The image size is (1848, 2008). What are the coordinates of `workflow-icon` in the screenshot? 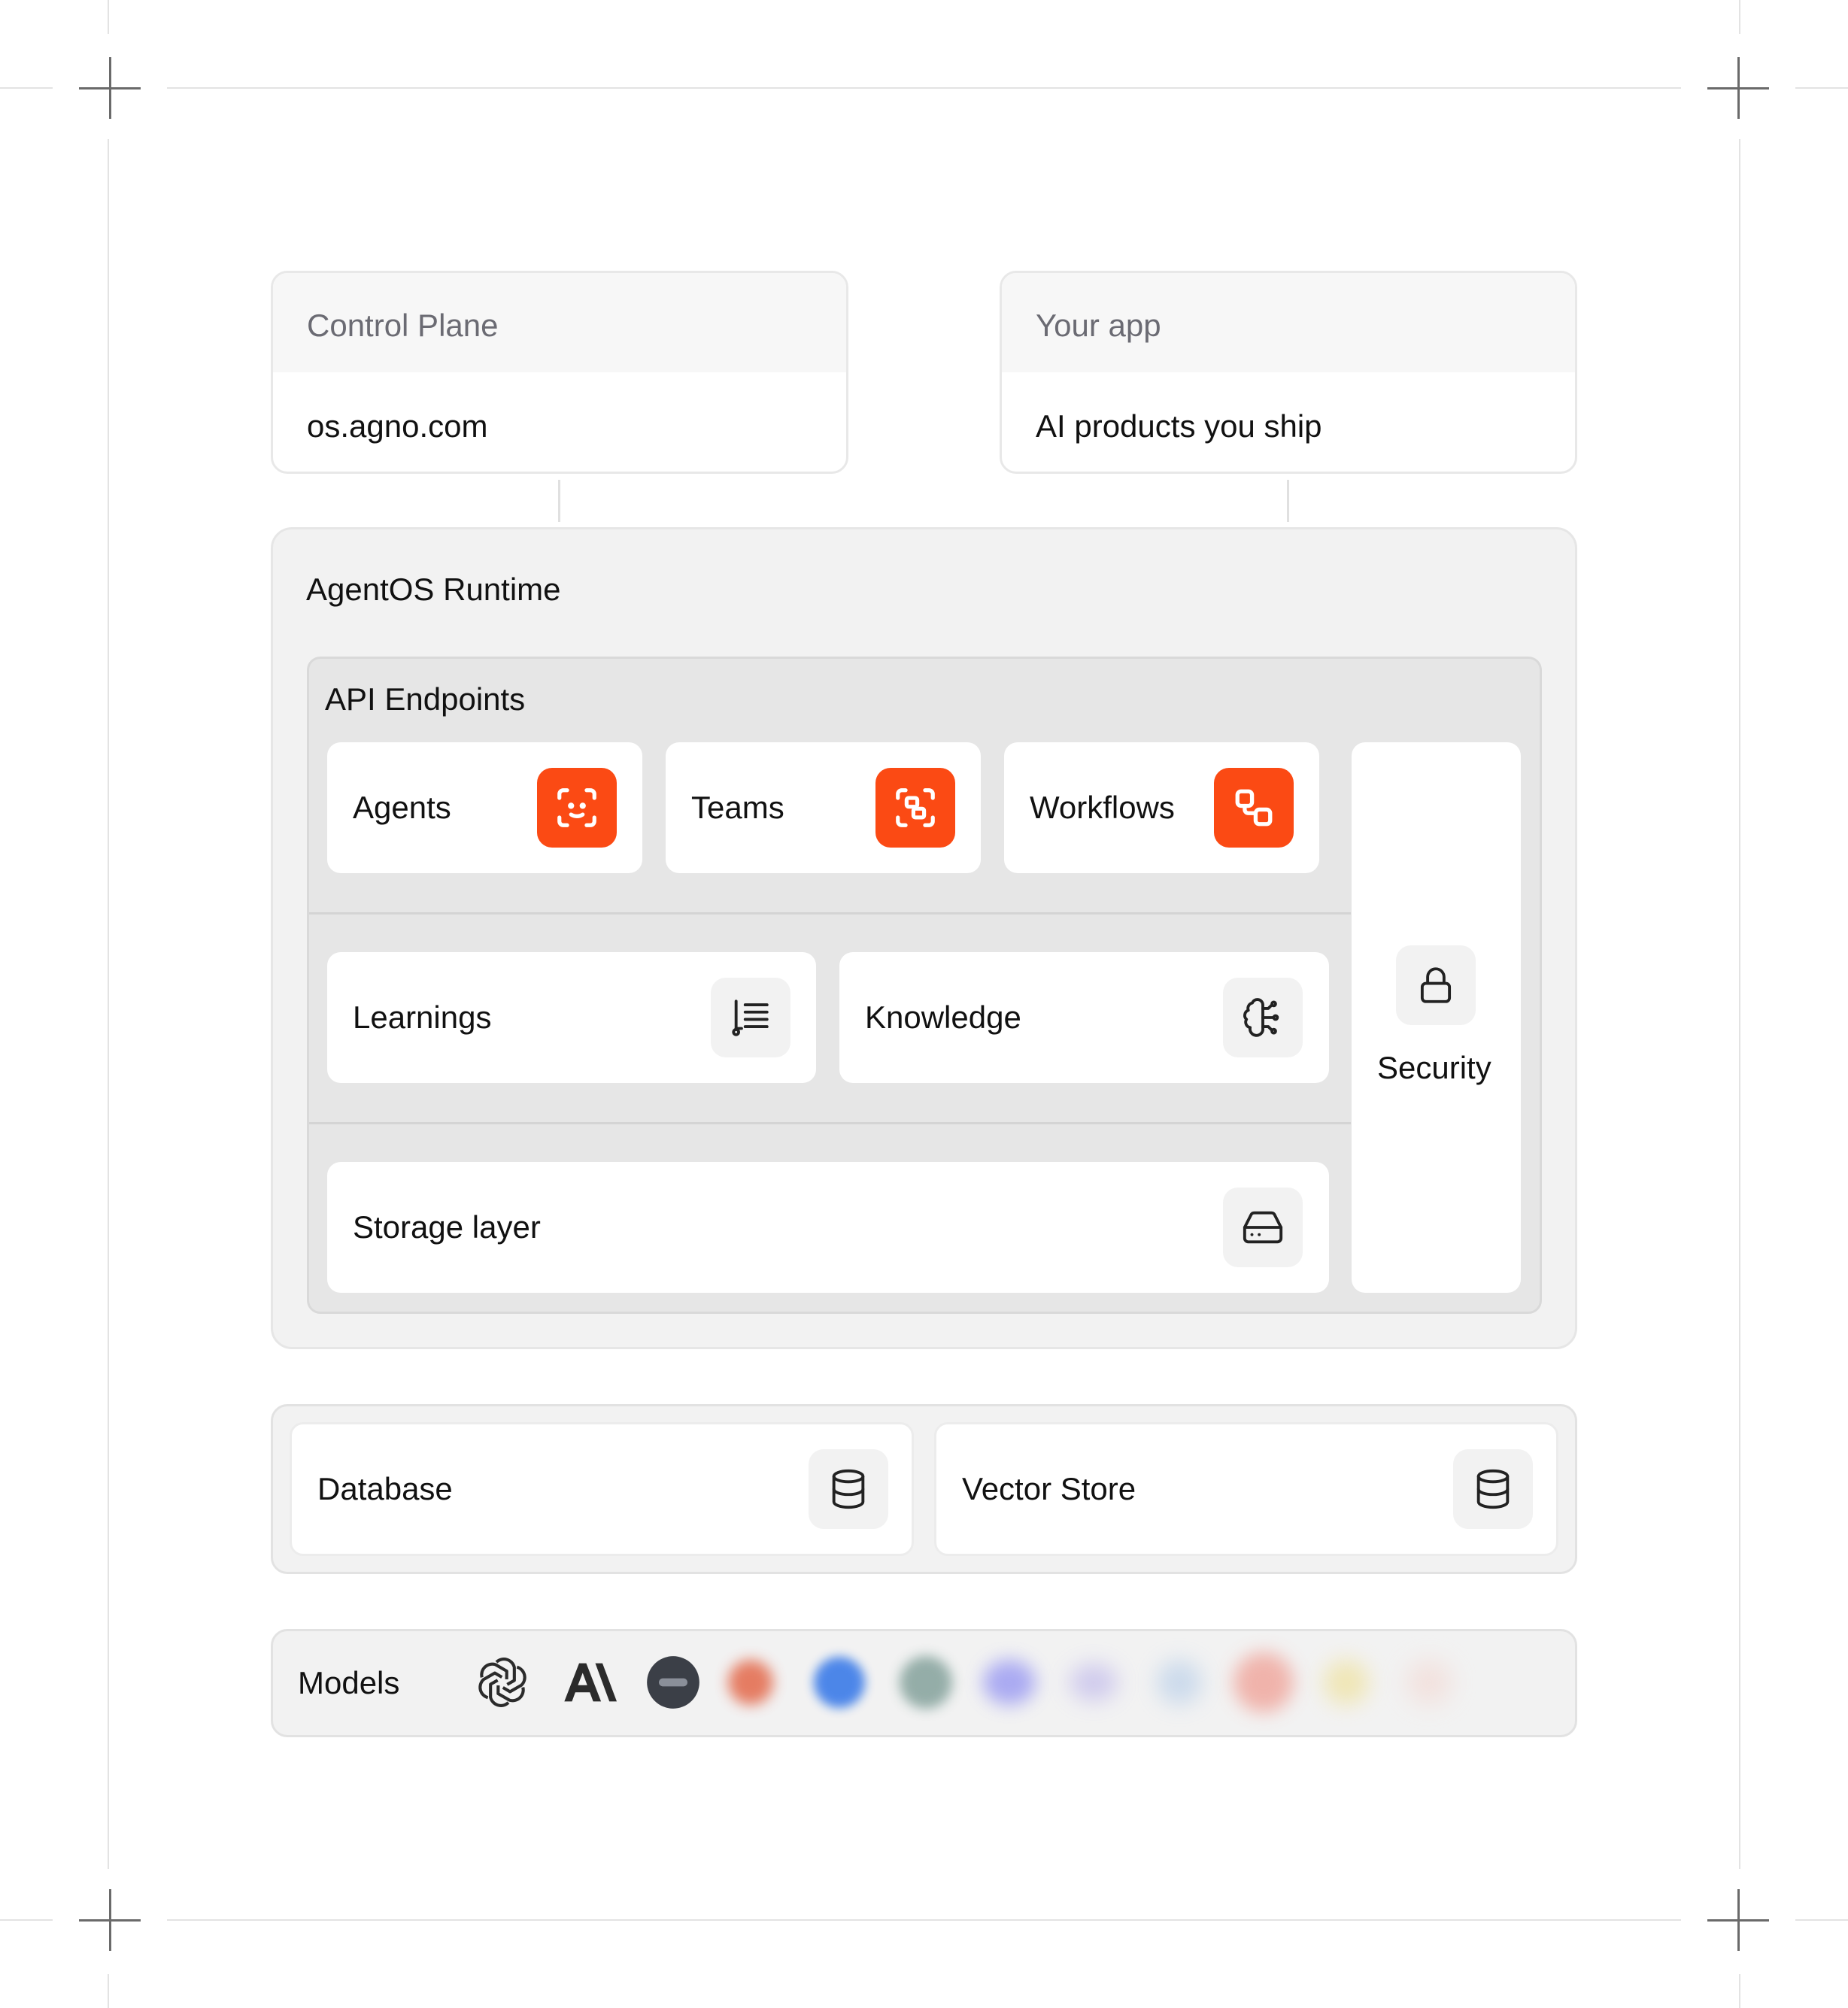 It's located at (1254, 808).